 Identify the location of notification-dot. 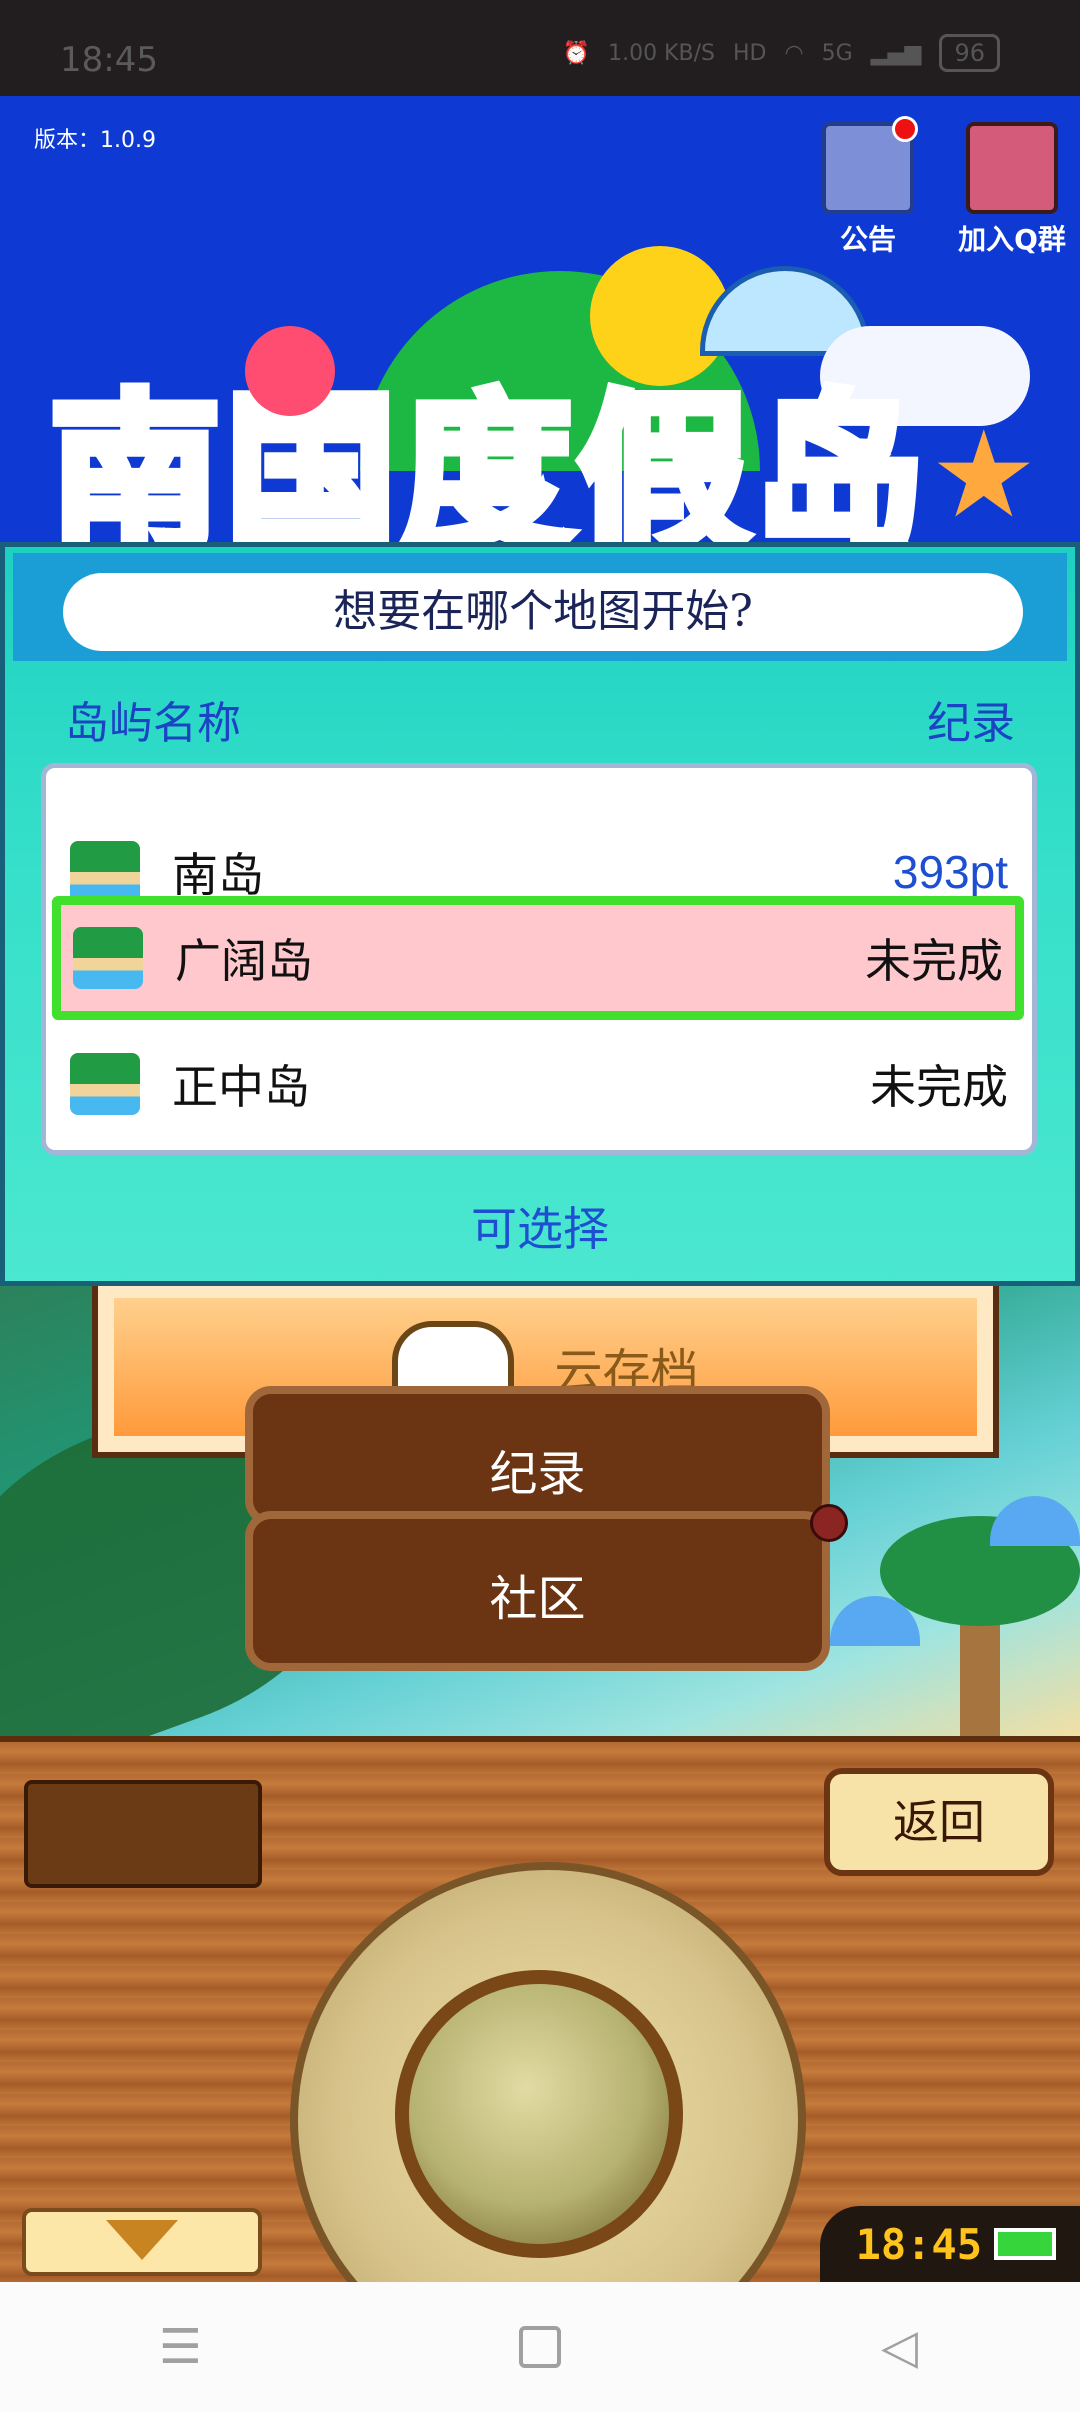
(905, 129).